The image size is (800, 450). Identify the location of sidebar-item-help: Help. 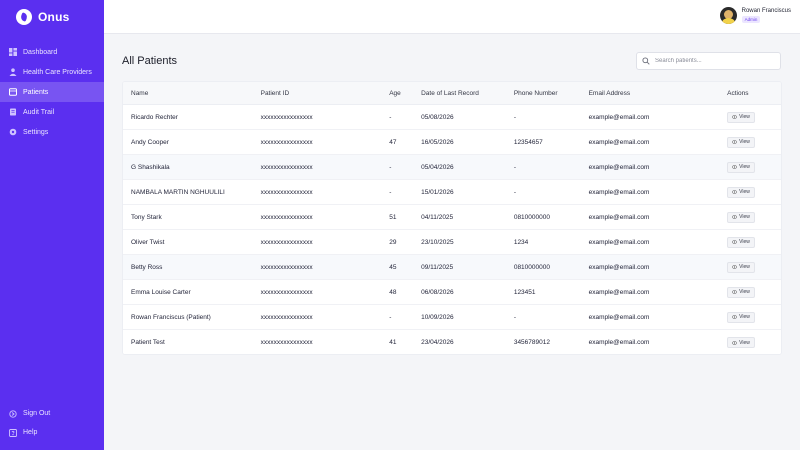
(52, 432).